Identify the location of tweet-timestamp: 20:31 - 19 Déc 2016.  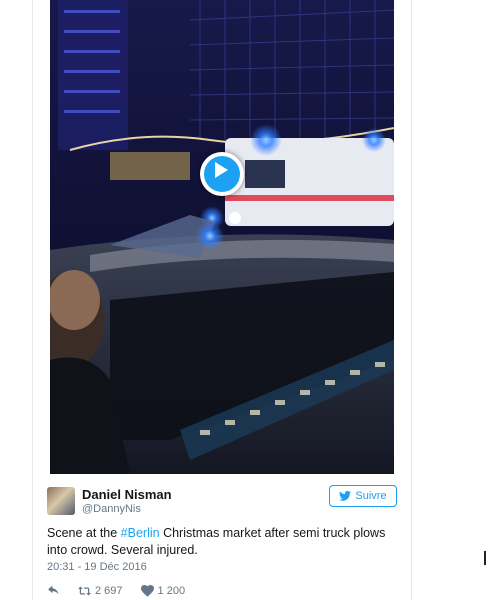
(97, 567).